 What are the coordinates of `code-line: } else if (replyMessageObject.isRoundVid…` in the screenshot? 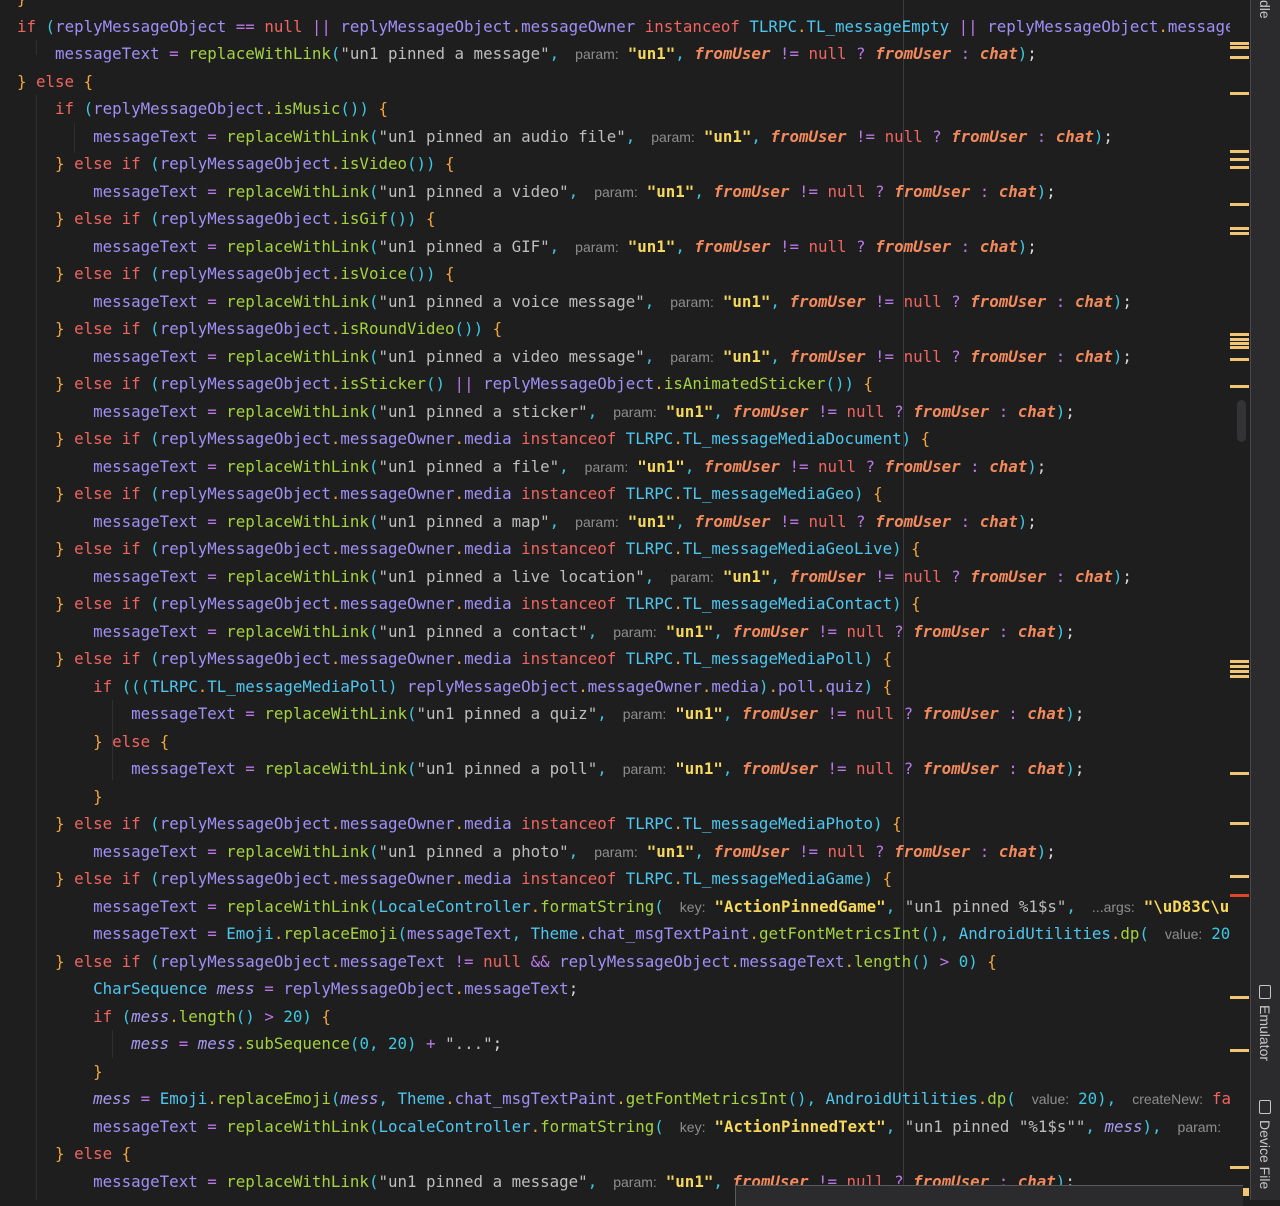 It's located at (623, 329).